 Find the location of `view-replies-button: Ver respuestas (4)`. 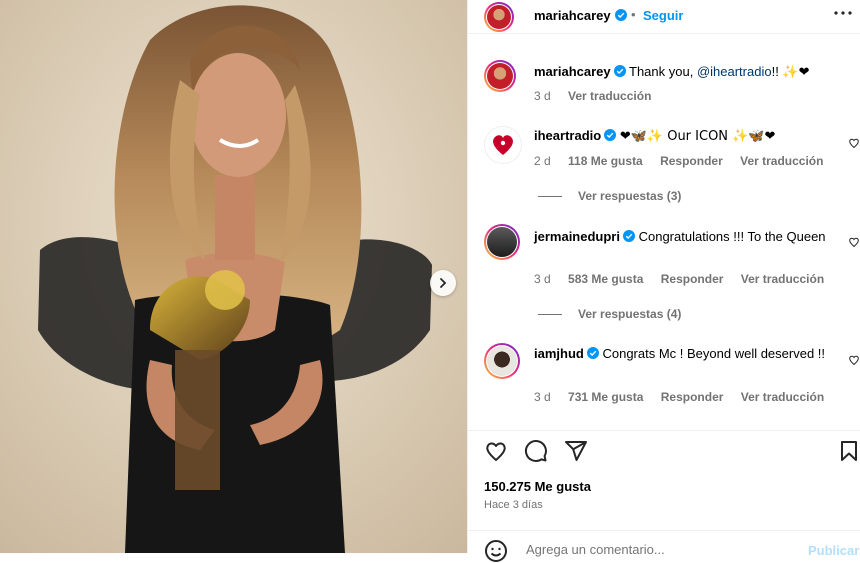

view-replies-button: Ver respuestas (4) is located at coordinates (609, 314).